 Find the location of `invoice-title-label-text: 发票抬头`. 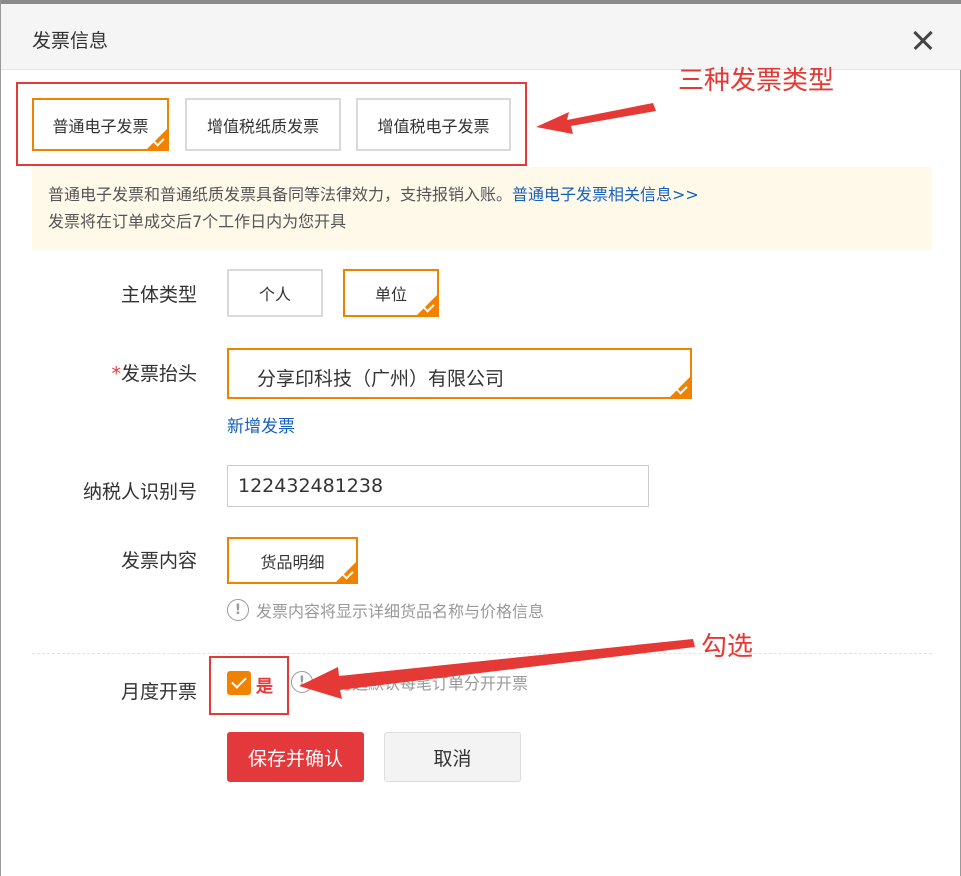

invoice-title-label-text: 发票抬头 is located at coordinates (158, 374).